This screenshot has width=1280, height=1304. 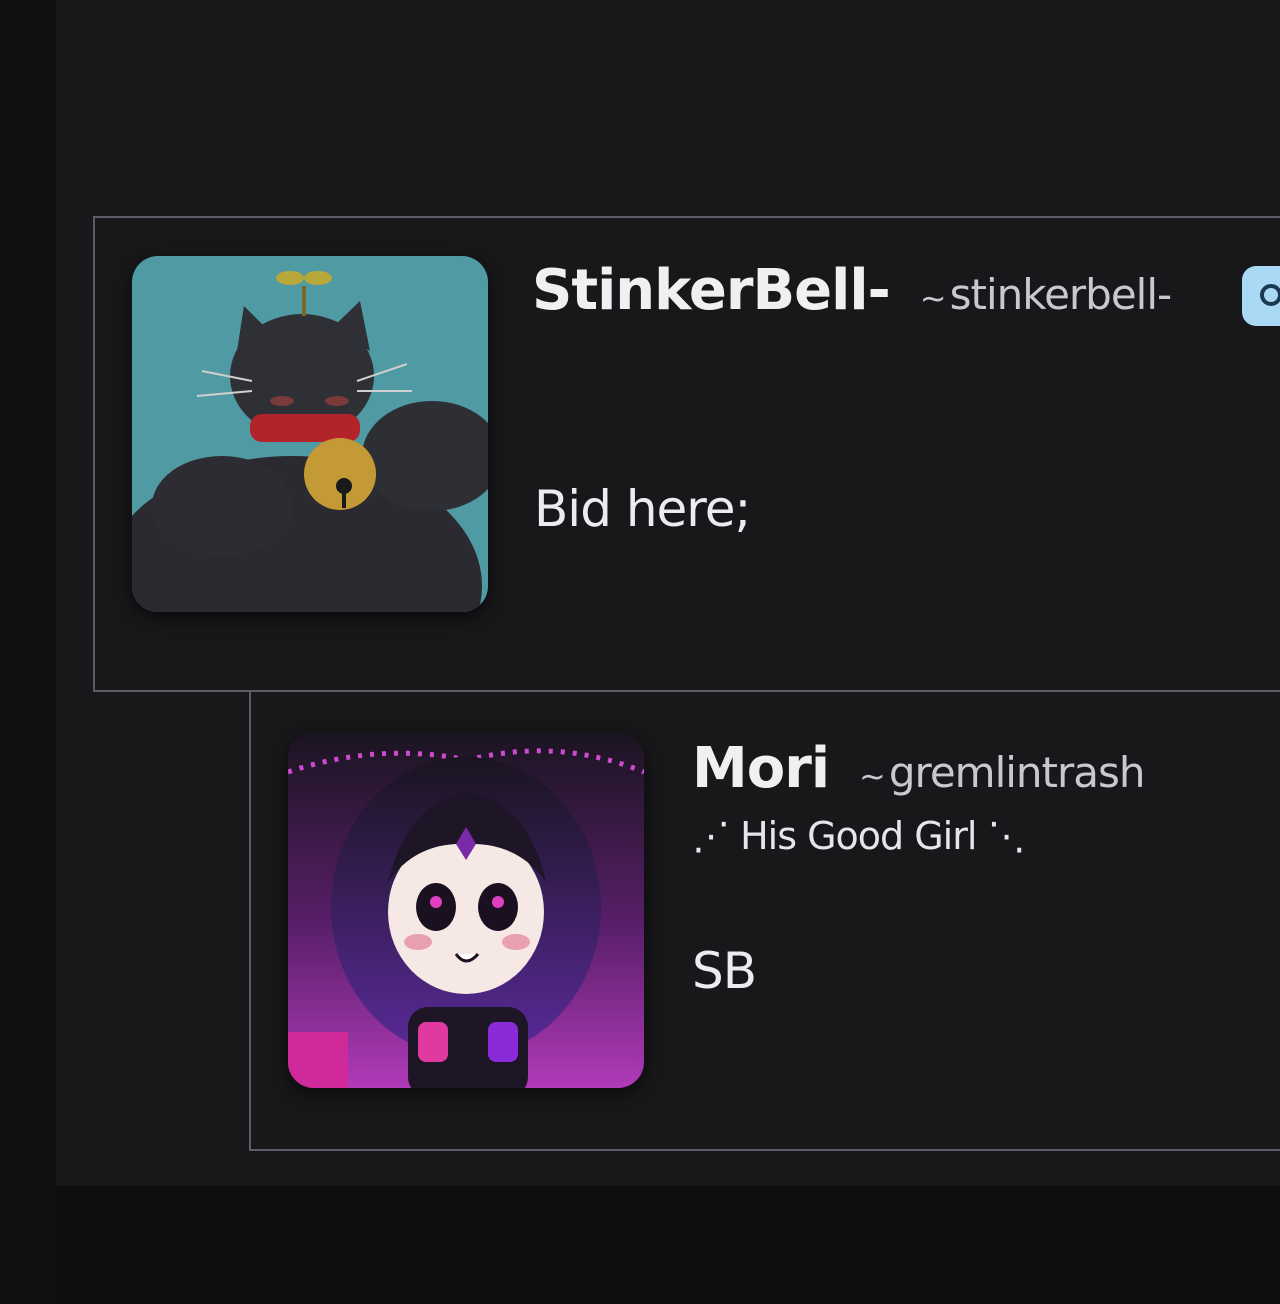 What do you see at coordinates (28, 652) in the screenshot?
I see `left-rail` at bounding box center [28, 652].